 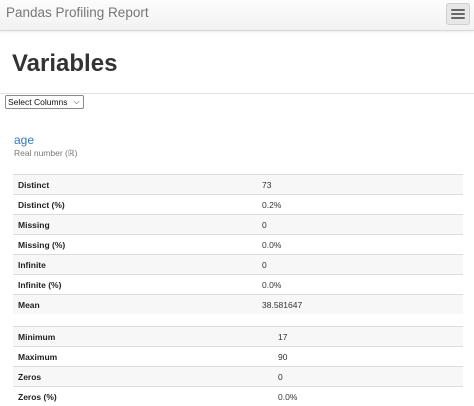 What do you see at coordinates (45, 153) in the screenshot?
I see `variable-type: Real number (ℝ)` at bounding box center [45, 153].